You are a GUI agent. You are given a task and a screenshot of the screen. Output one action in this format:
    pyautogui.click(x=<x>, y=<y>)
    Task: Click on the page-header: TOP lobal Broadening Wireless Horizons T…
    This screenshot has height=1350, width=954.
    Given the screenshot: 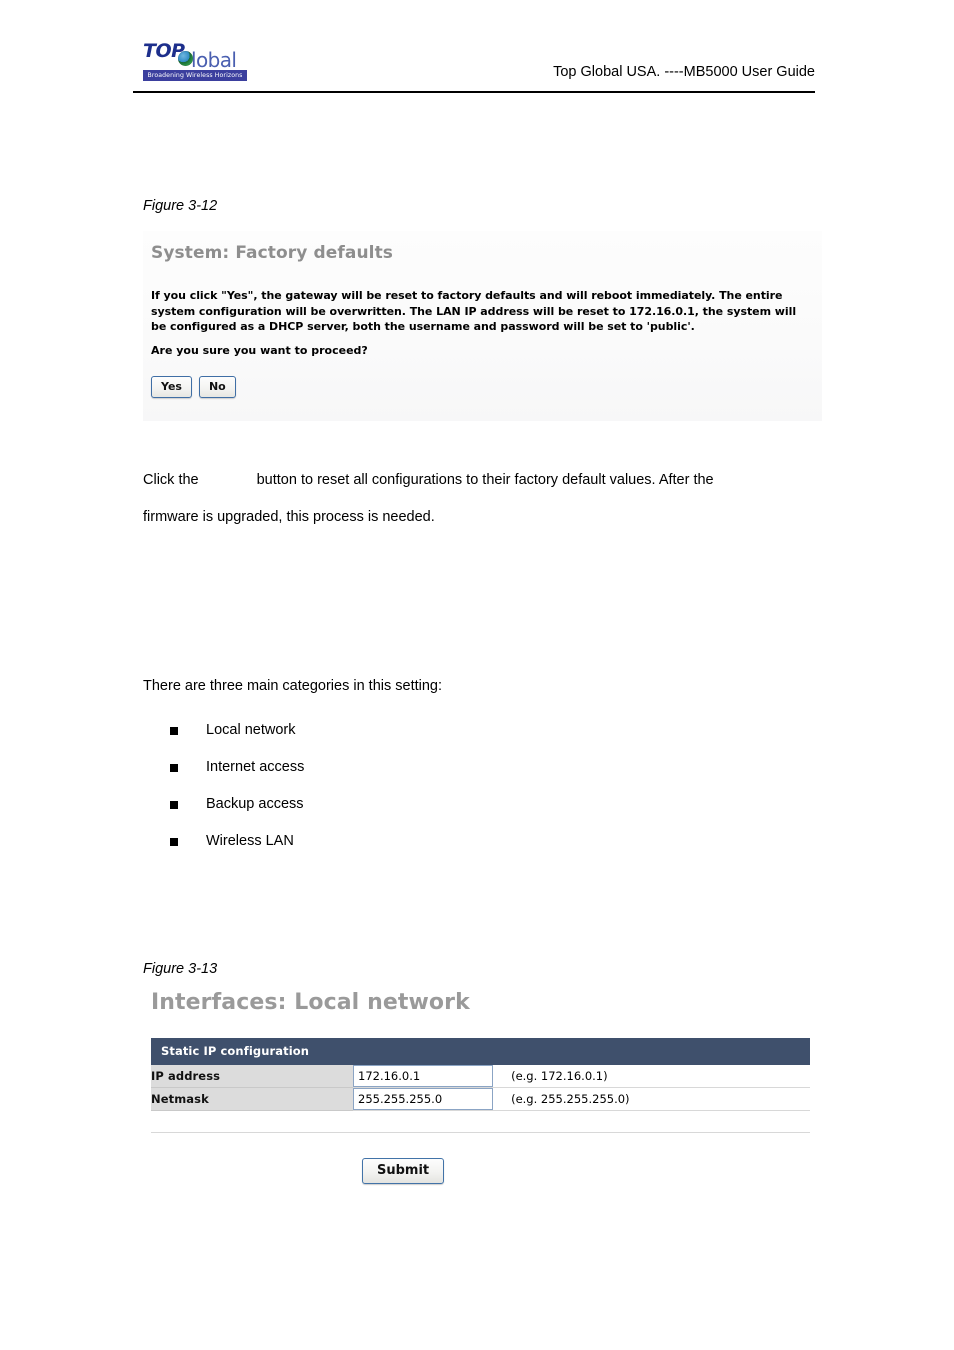 What is the action you would take?
    pyautogui.click(x=474, y=64)
    